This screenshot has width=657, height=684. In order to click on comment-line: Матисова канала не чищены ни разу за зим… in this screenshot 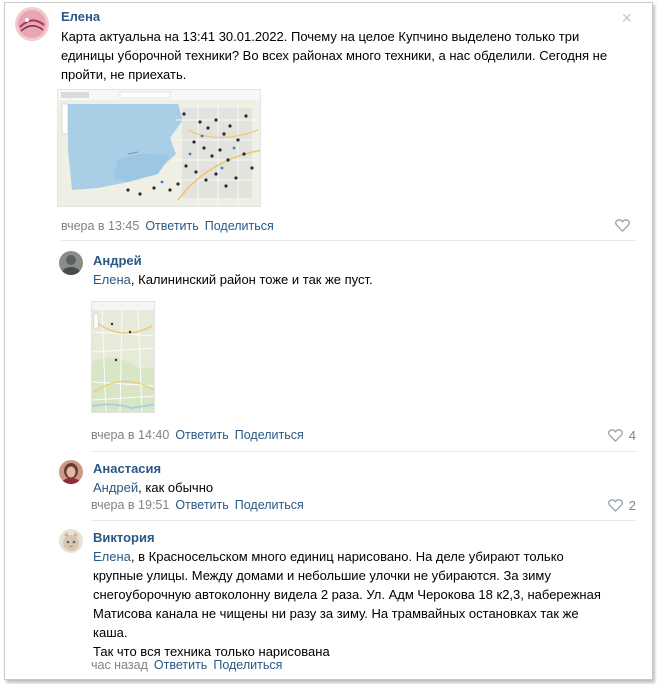, I will do `click(336, 613)`.